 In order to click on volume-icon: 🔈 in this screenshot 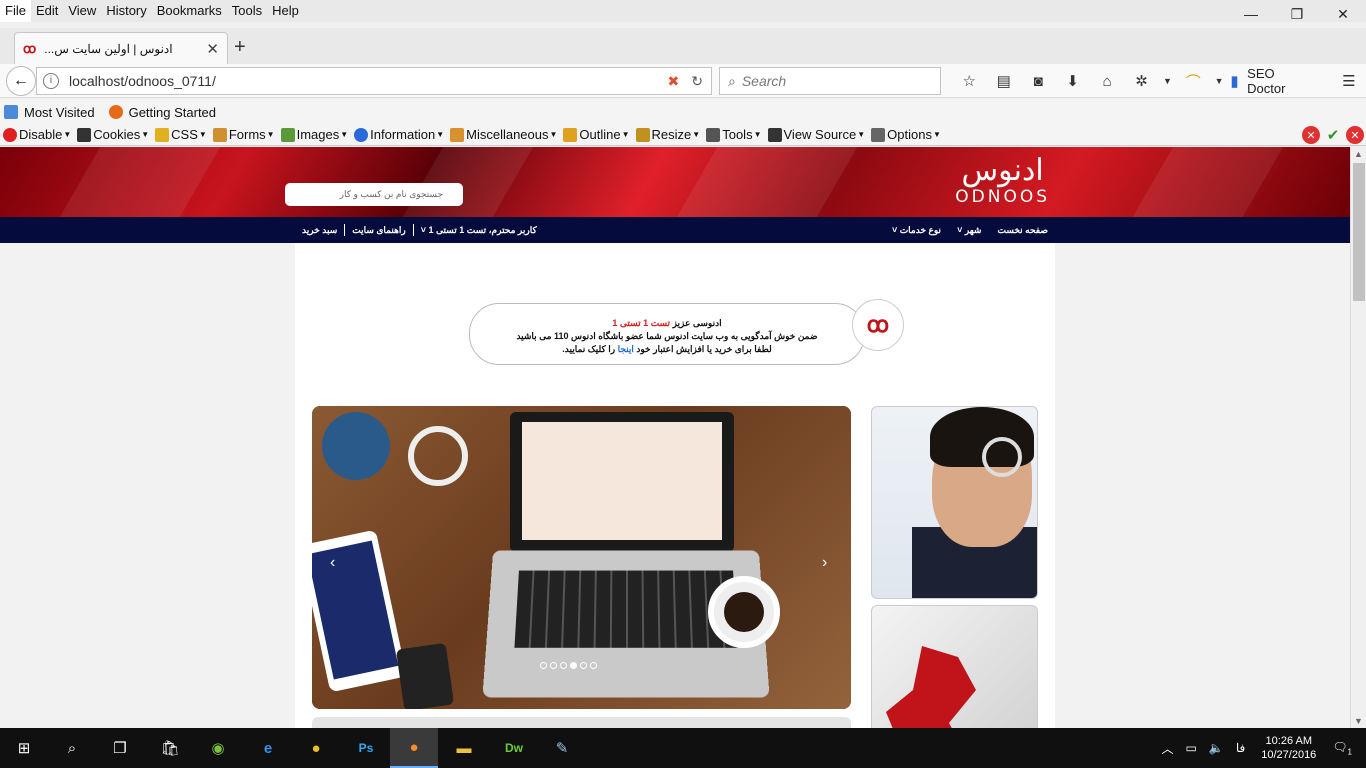, I will do `click(1216, 748)`.